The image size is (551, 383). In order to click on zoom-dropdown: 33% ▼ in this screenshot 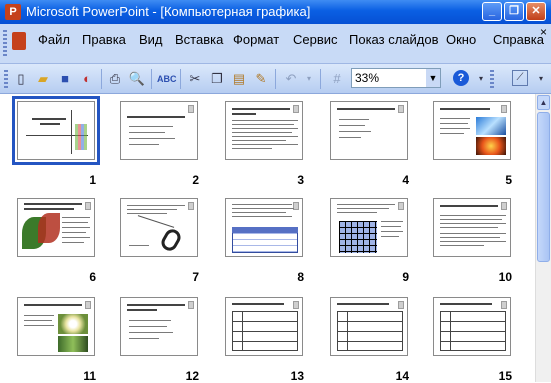, I will do `click(396, 78)`.